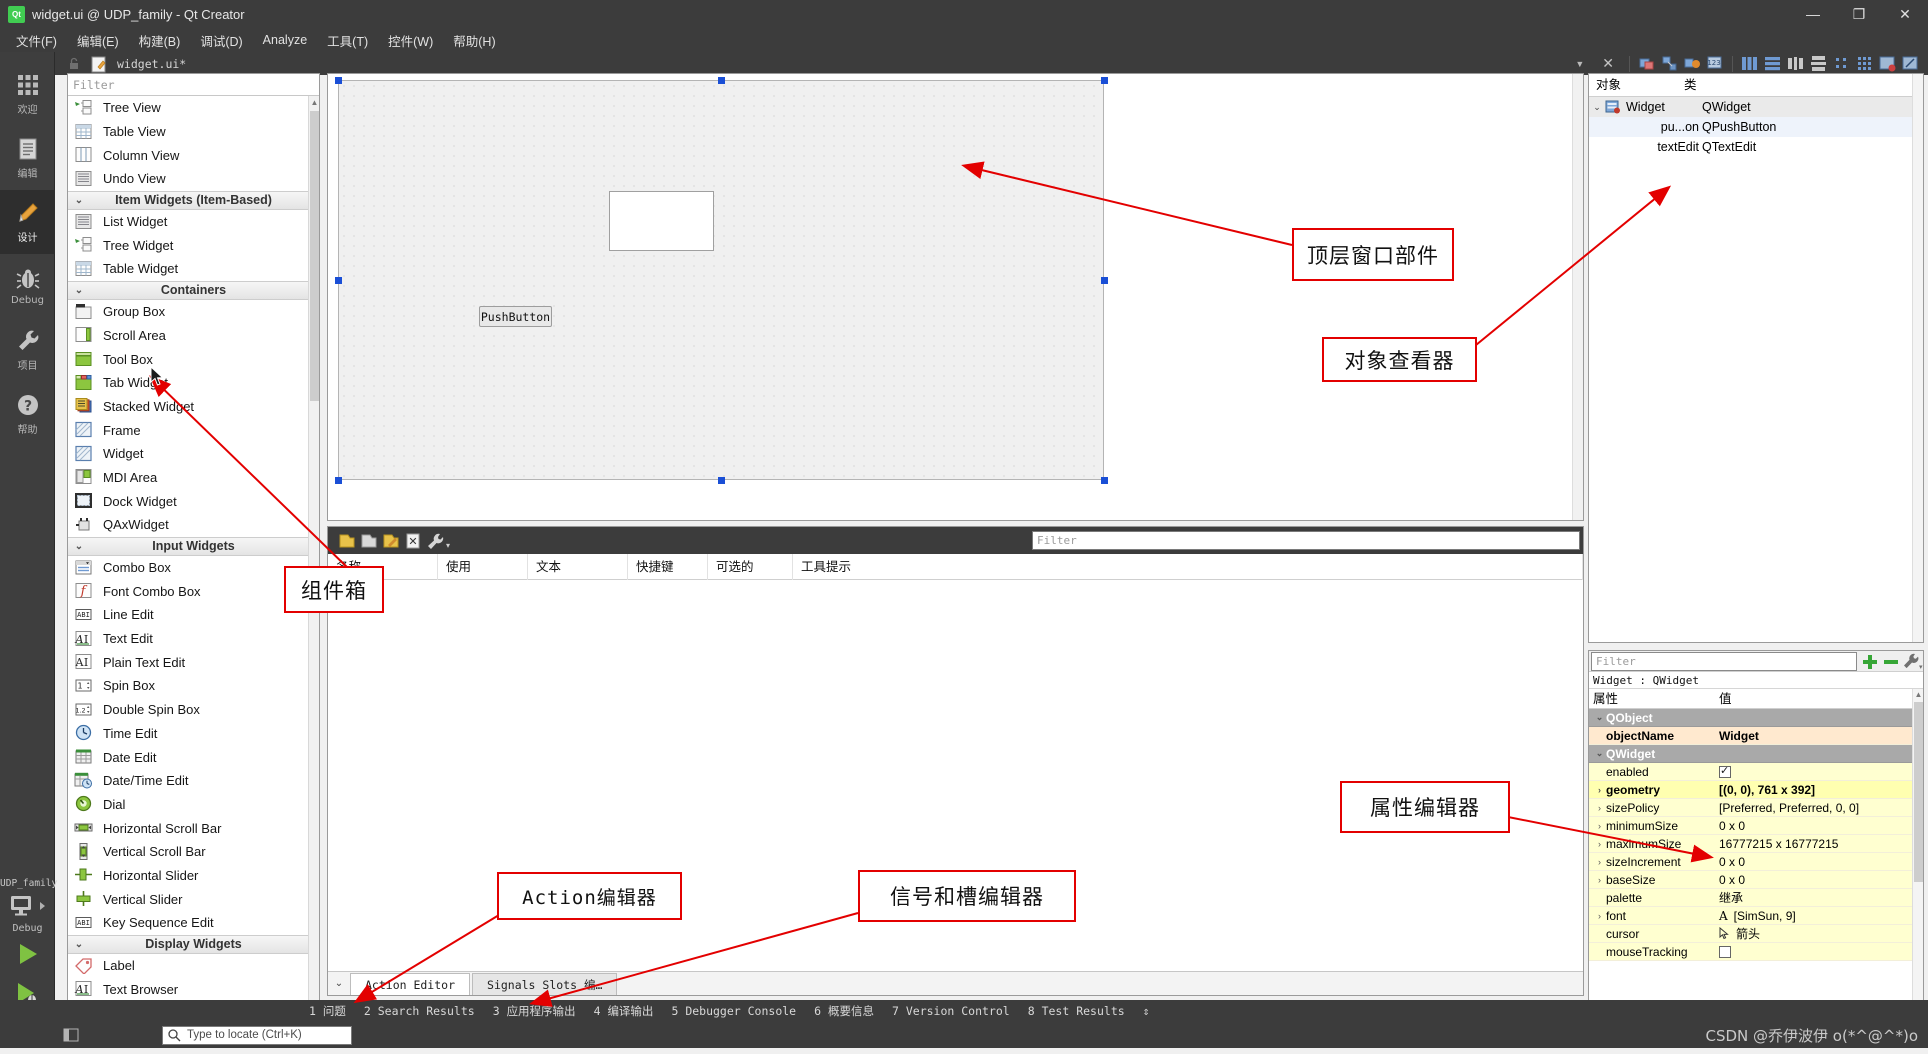 The image size is (1928, 1054). What do you see at coordinates (437, 541) in the screenshot?
I see `configure-icon: ▾` at bounding box center [437, 541].